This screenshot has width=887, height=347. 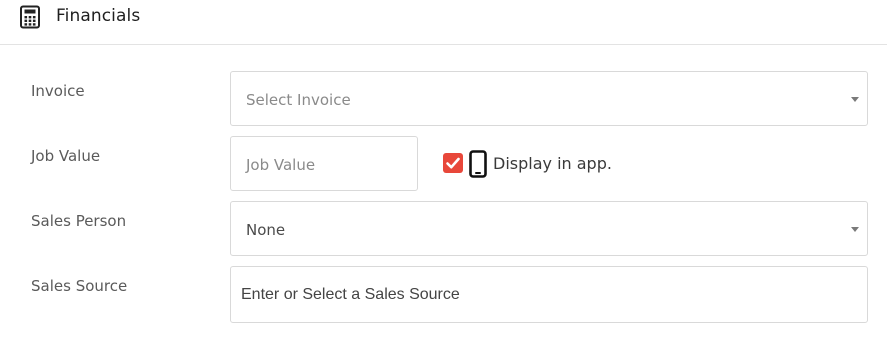 I want to click on job-value-placeholder: Job Value, so click(x=281, y=165).